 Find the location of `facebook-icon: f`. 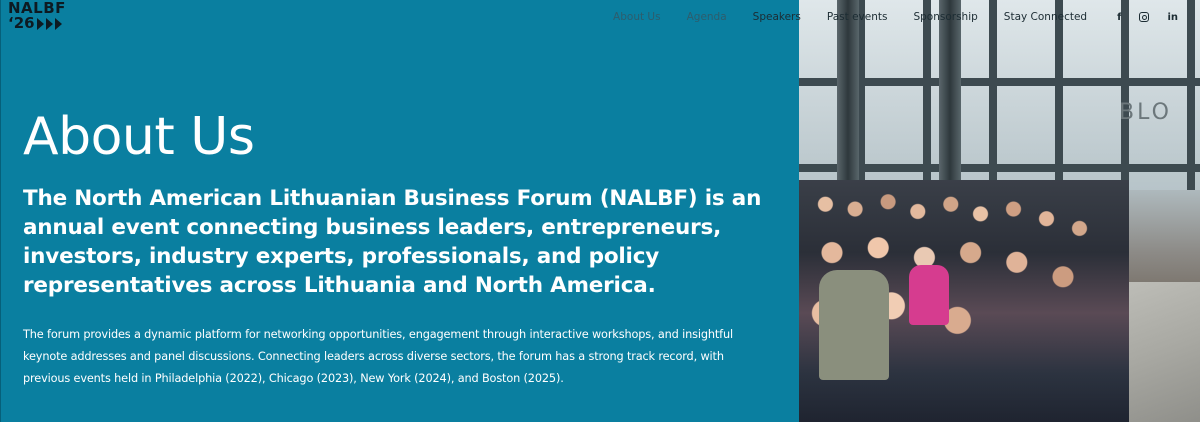

facebook-icon: f is located at coordinates (1119, 17).